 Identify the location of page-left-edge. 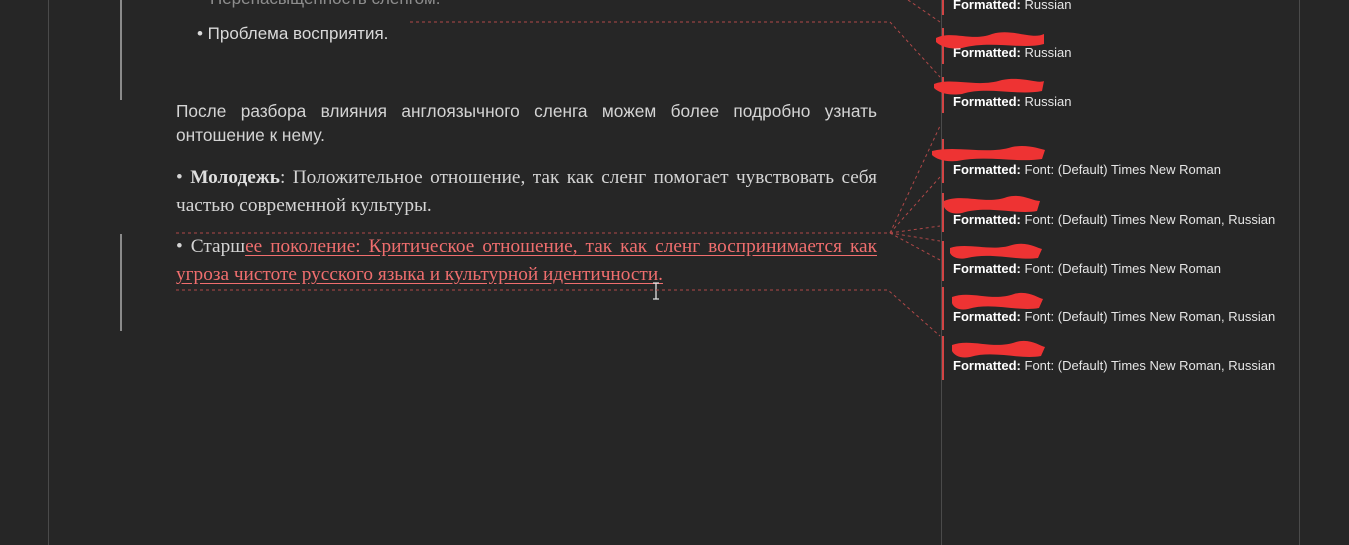
(48, 272).